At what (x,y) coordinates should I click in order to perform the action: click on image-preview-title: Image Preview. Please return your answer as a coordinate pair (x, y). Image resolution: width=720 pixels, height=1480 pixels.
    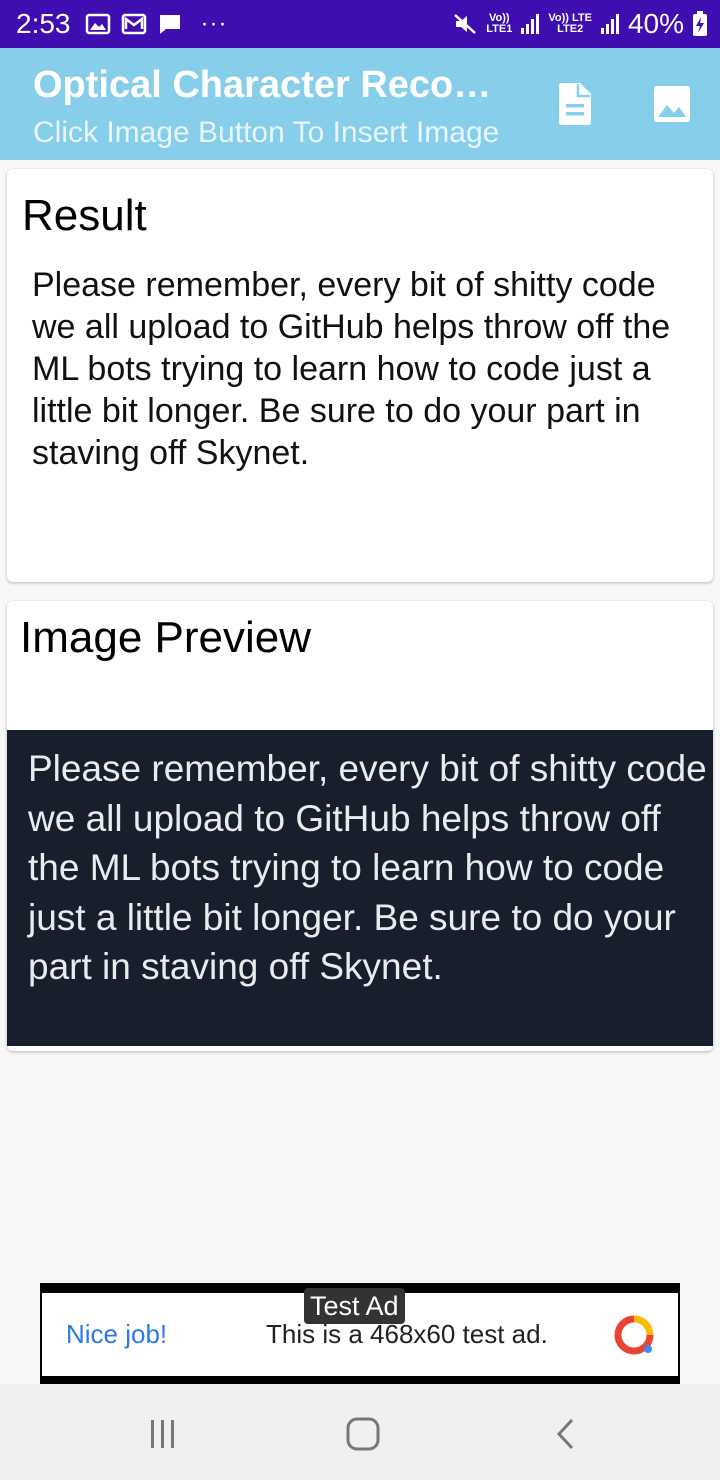
    Looking at the image, I should click on (166, 637).